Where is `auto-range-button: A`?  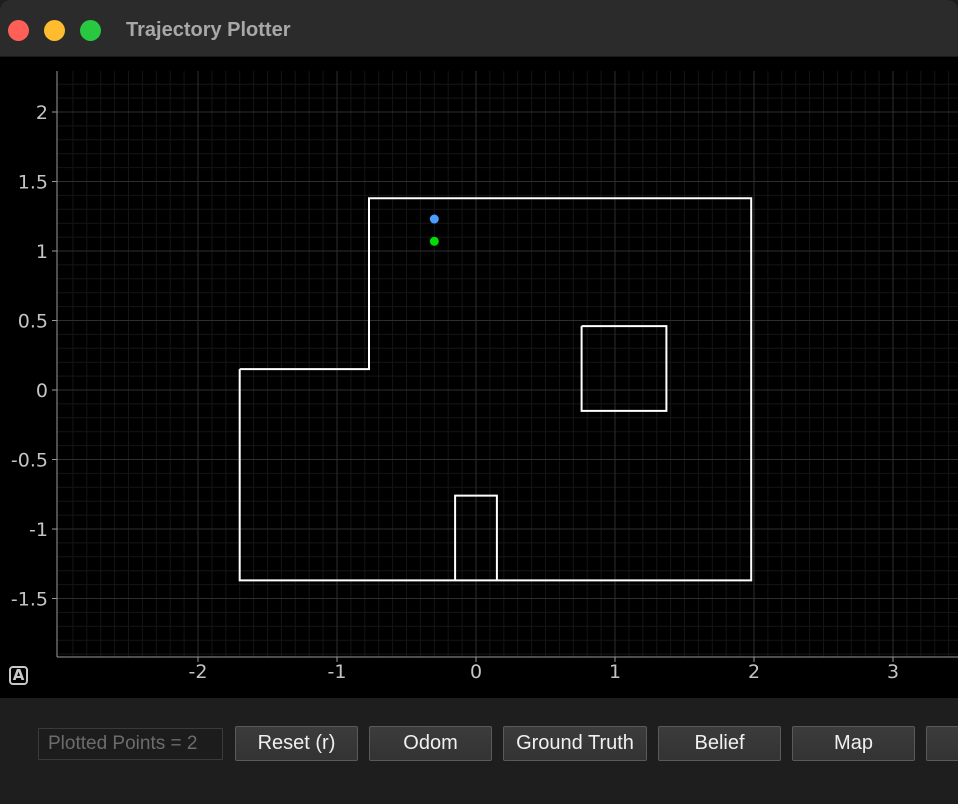 auto-range-button: A is located at coordinates (18, 675).